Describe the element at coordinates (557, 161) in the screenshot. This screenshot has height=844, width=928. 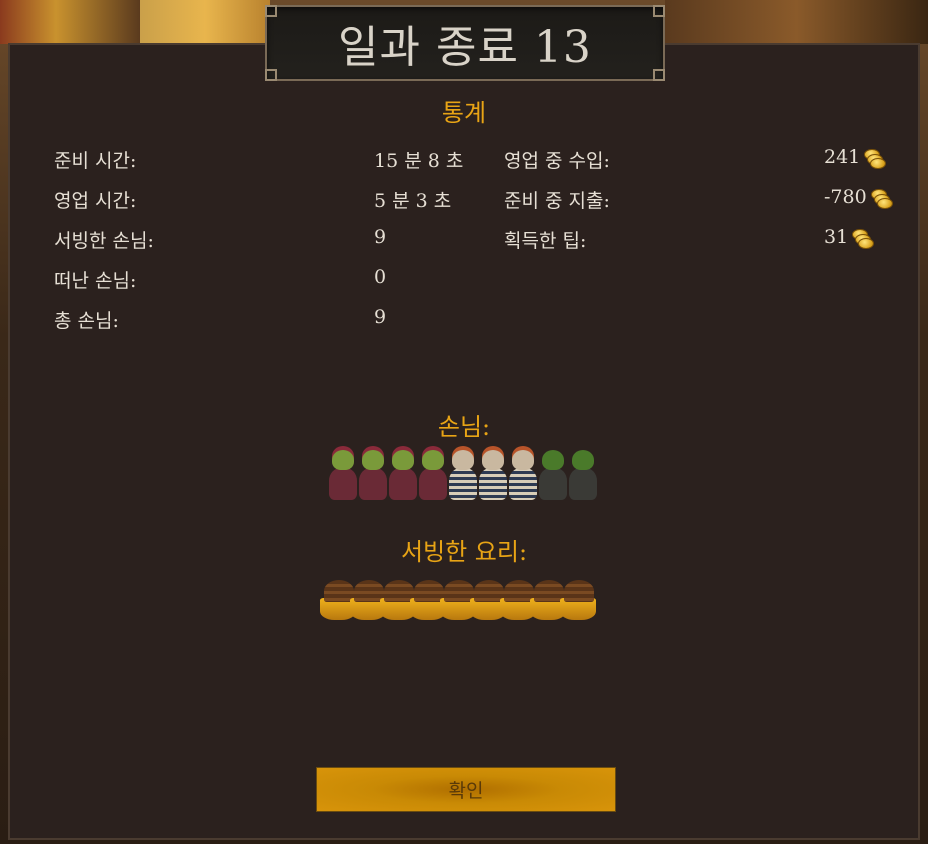
I see `stat-label-income: 영업 중 수입:` at that location.